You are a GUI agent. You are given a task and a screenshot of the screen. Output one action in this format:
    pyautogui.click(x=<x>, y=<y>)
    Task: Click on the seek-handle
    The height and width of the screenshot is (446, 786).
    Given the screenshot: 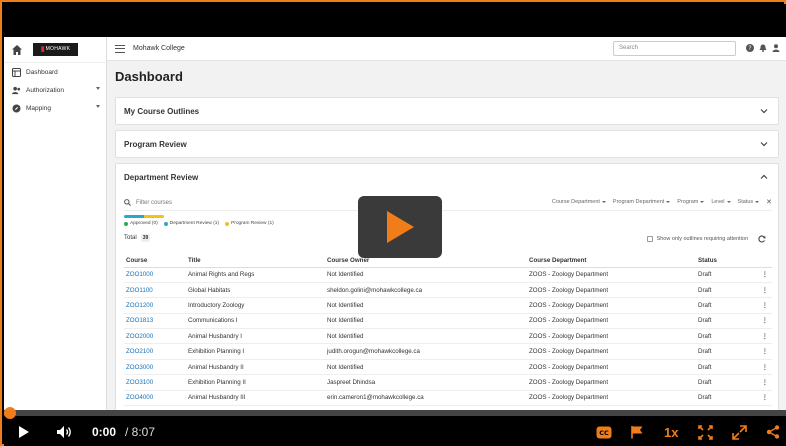 What is the action you would take?
    pyautogui.click(x=10, y=413)
    